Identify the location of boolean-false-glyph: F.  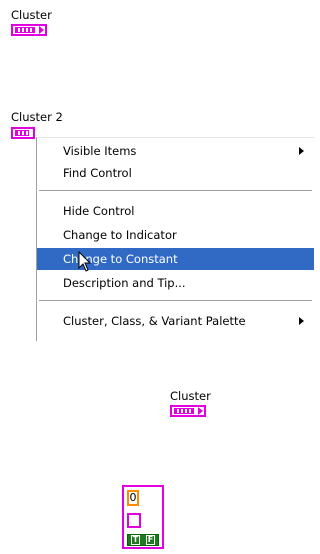
(150, 540).